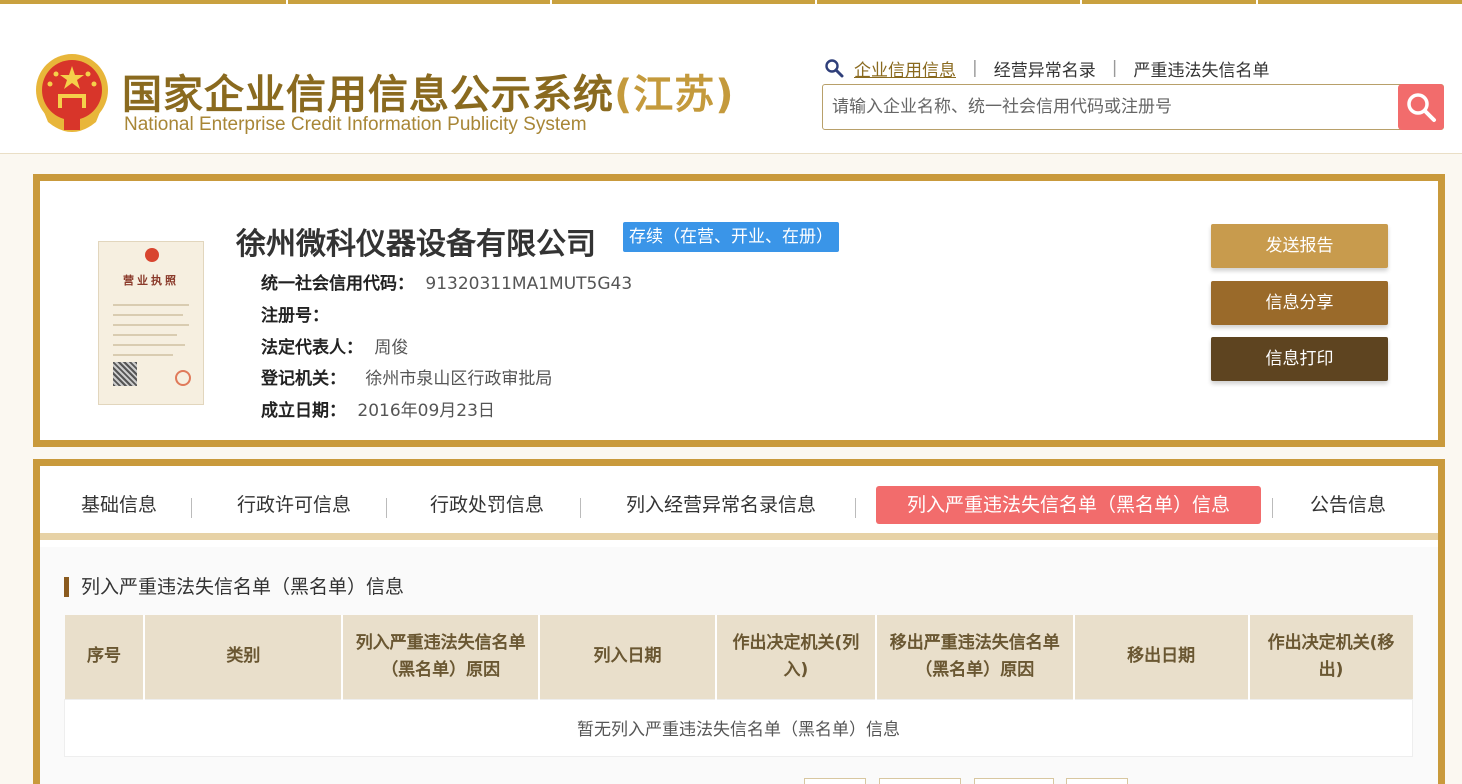 Image resolution: width=1462 pixels, height=784 pixels. Describe the element at coordinates (1299, 246) in the screenshot. I see `send-report-button: 发送报告` at that location.